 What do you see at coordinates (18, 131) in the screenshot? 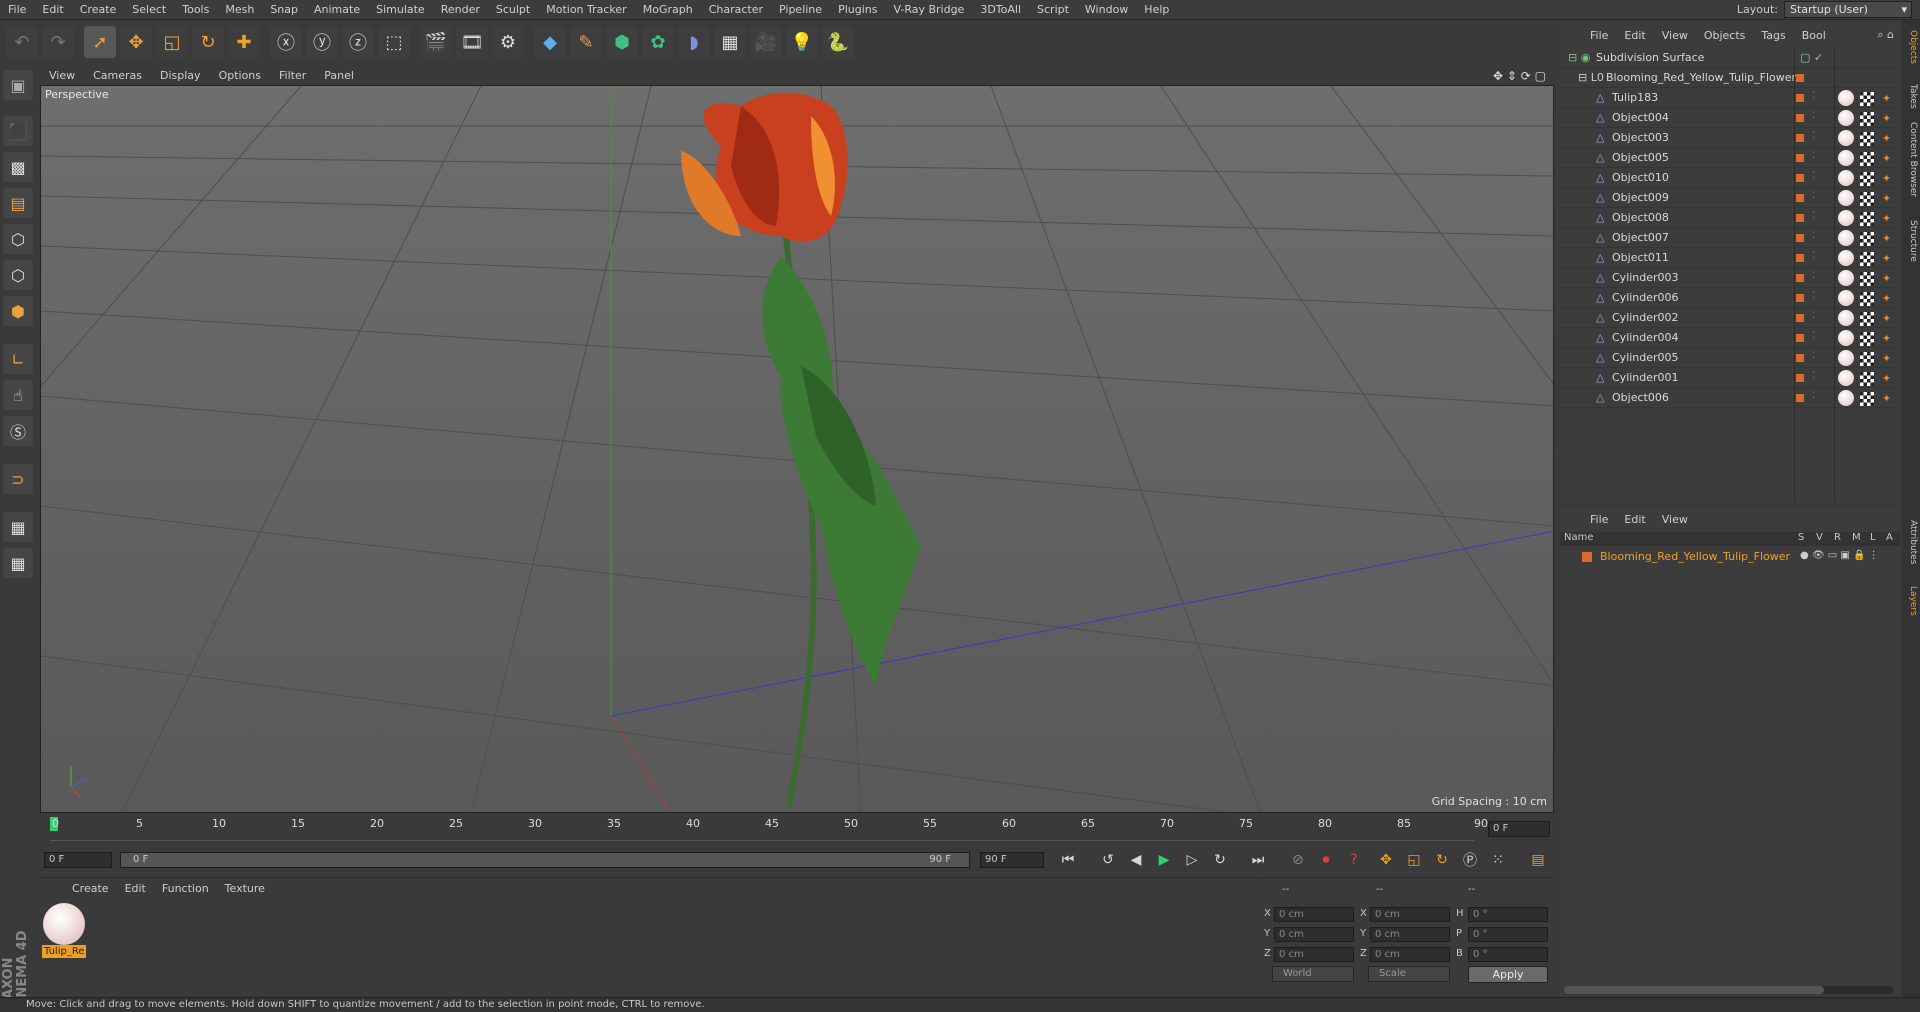
I see `model-mode-icon: ⬛` at bounding box center [18, 131].